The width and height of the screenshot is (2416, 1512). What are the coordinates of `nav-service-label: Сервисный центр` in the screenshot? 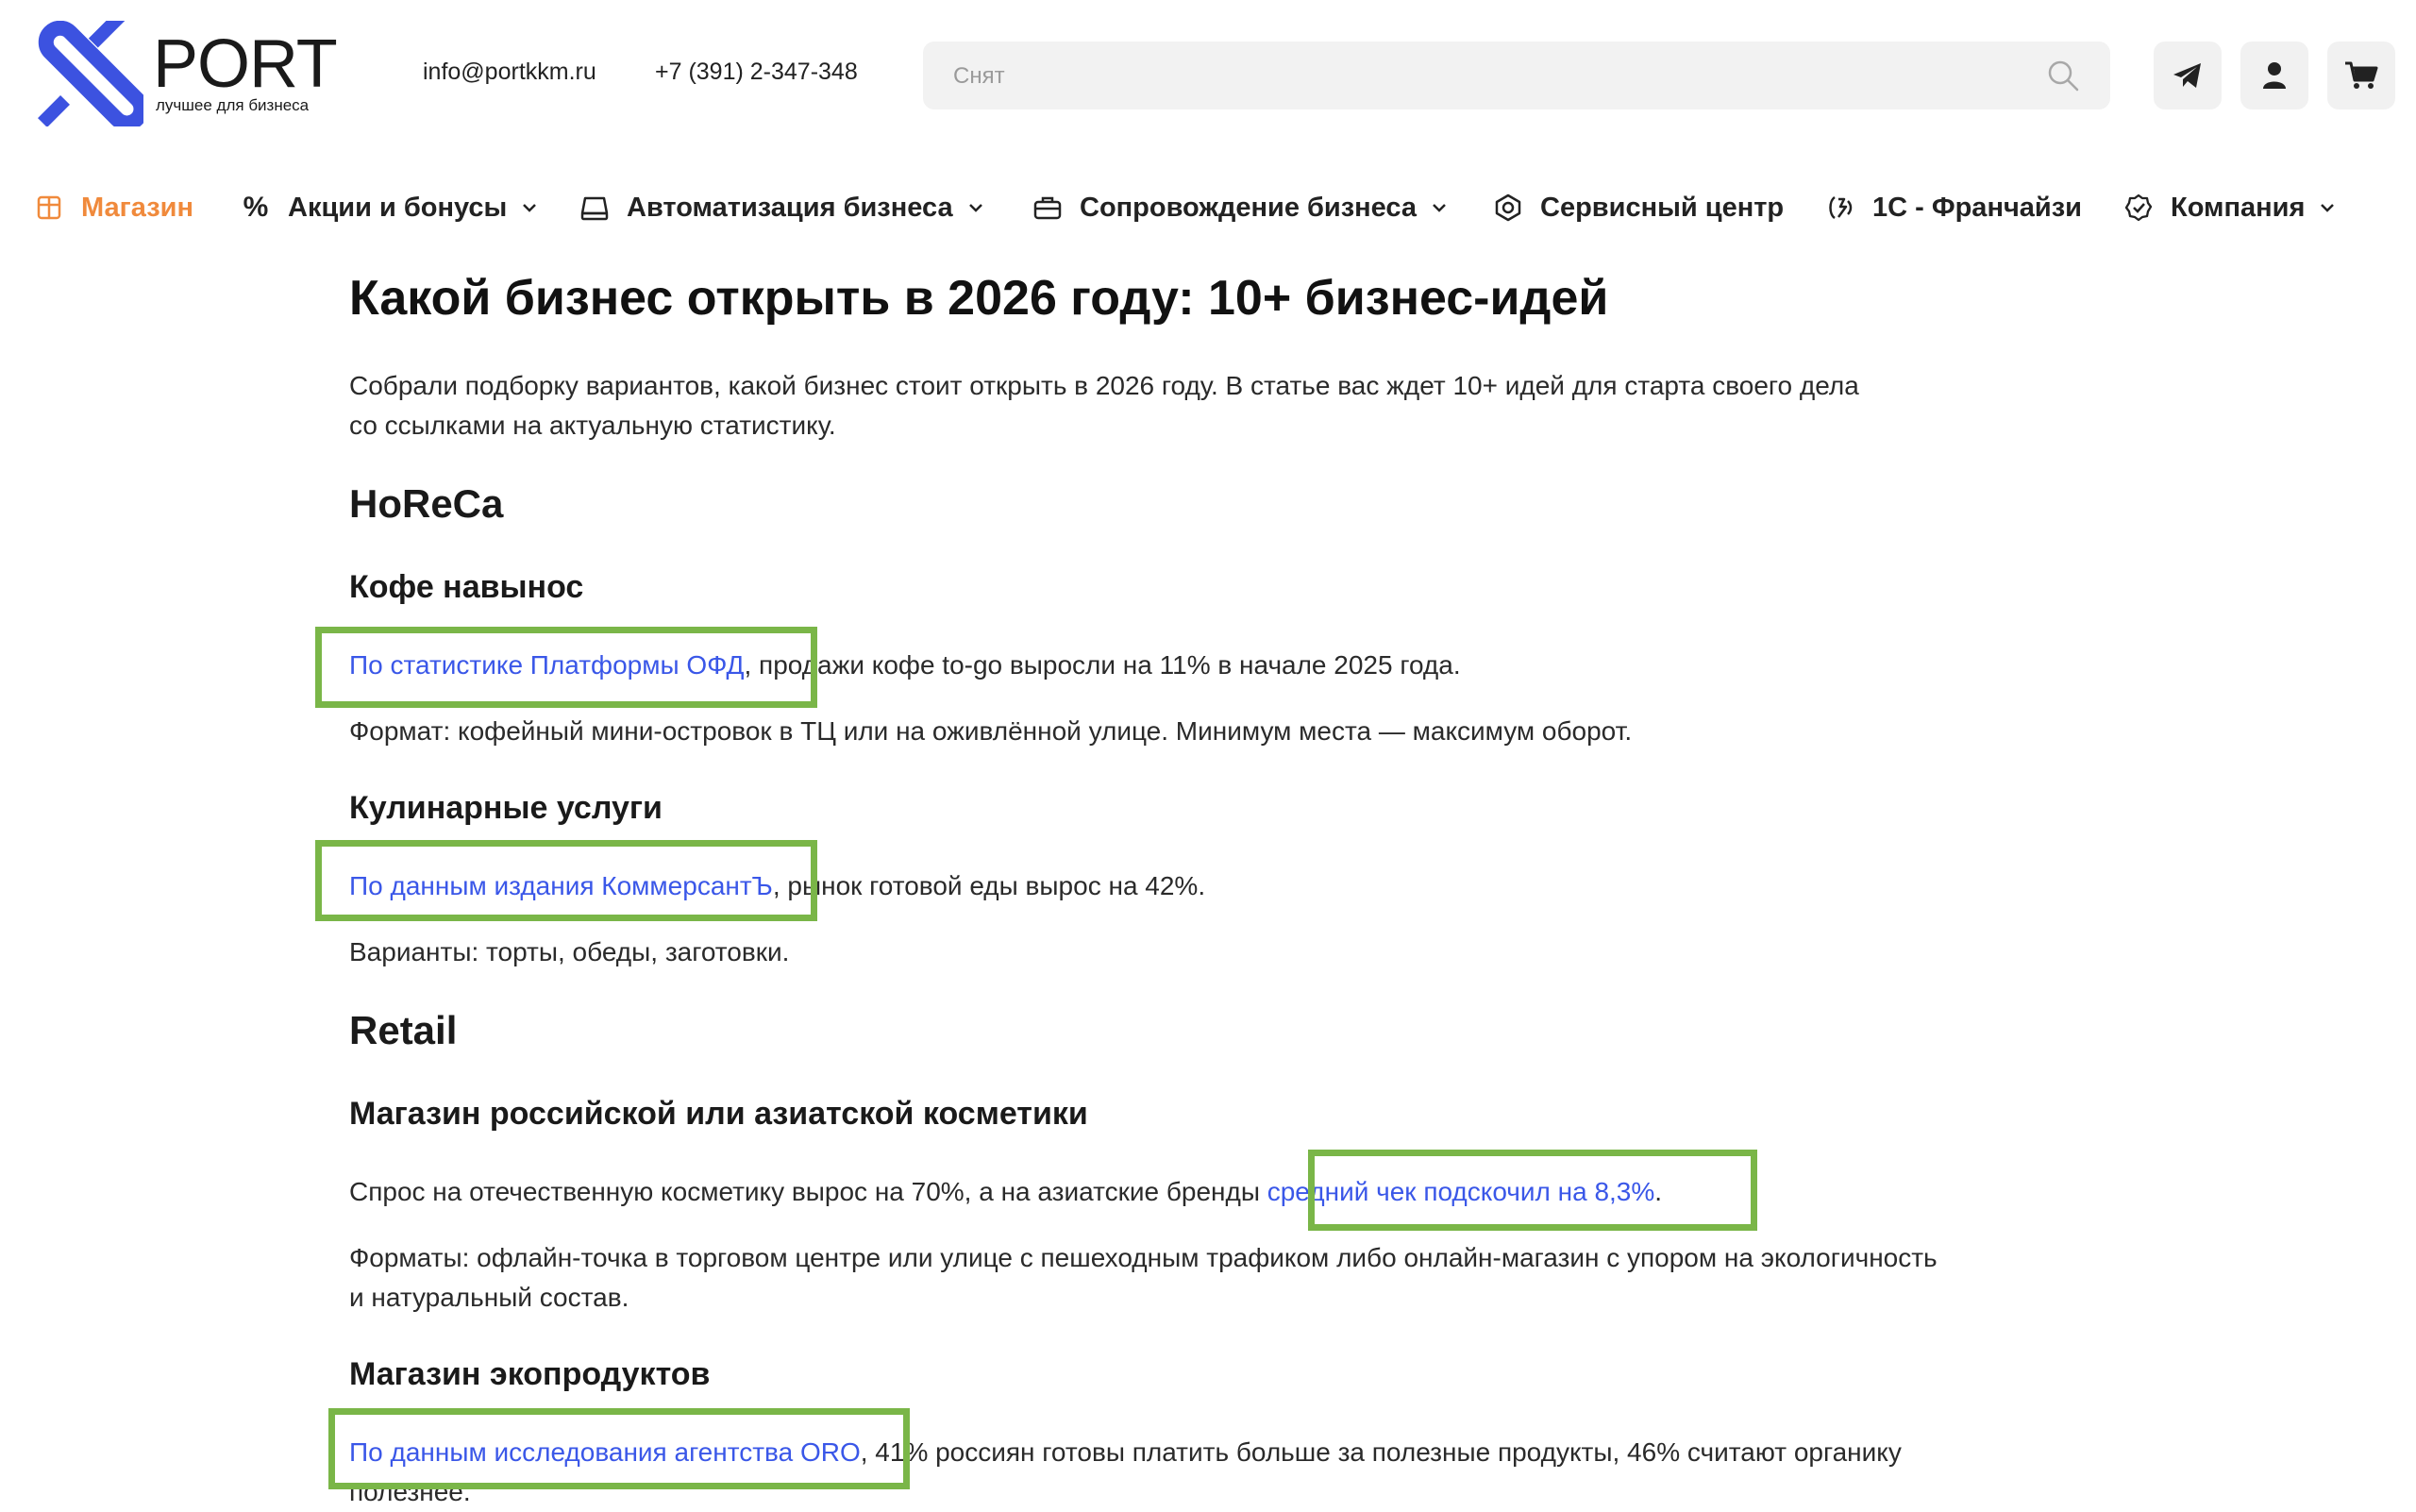 It's located at (1663, 207).